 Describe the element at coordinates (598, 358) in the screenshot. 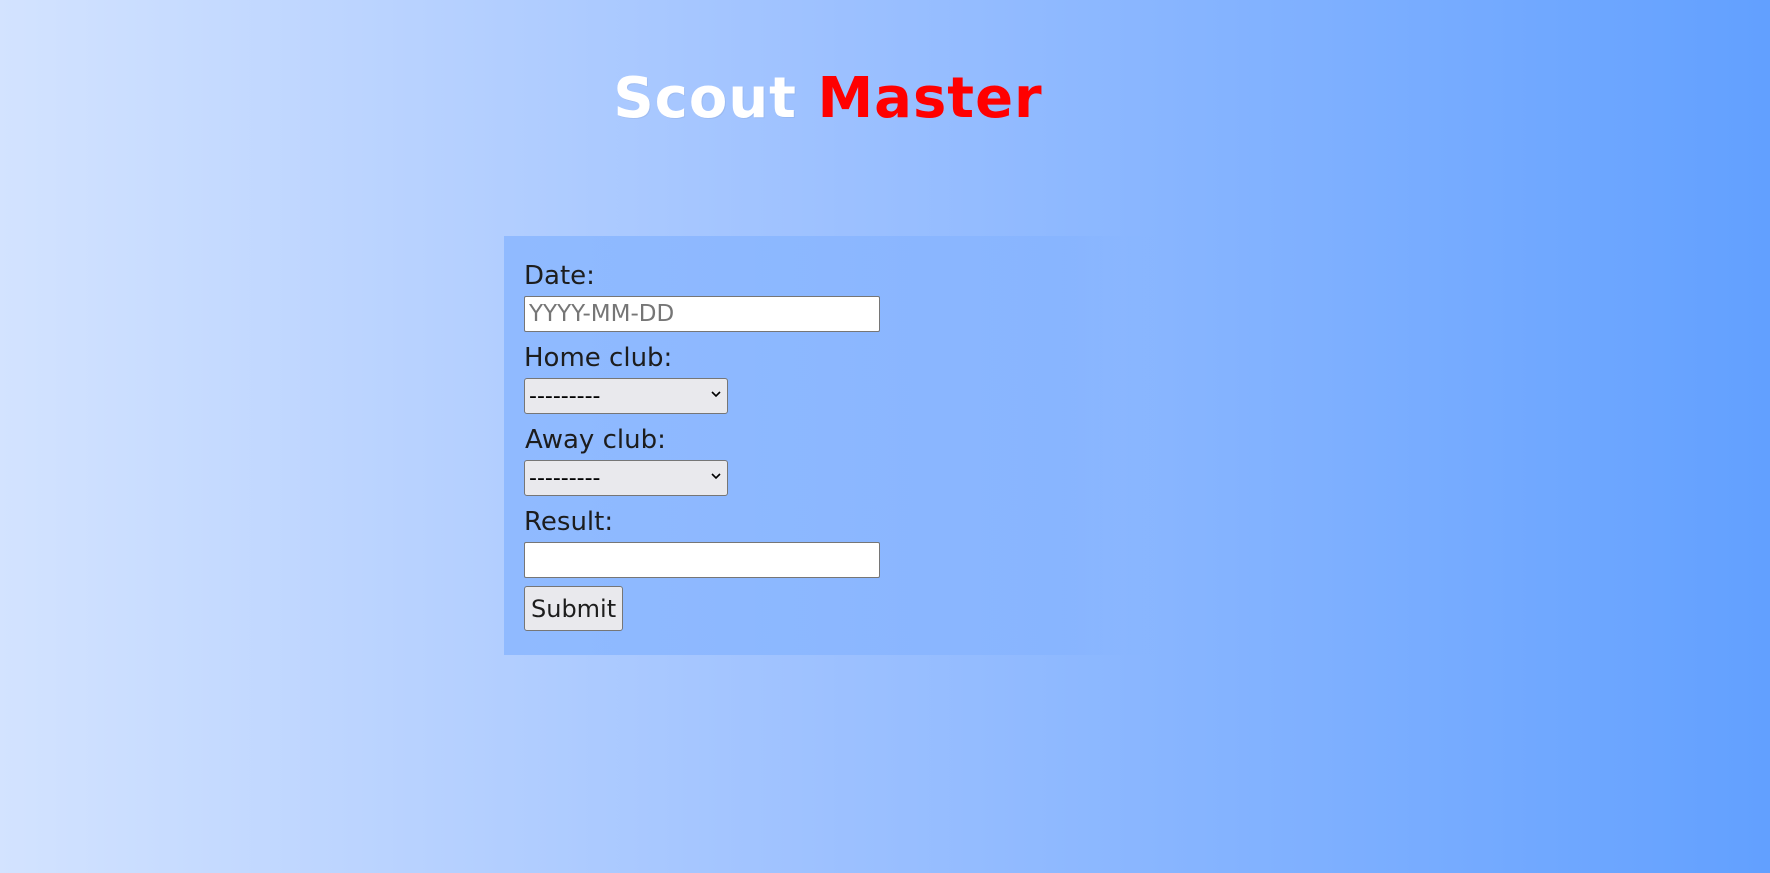

I see `home-club-label: Home club:` at that location.